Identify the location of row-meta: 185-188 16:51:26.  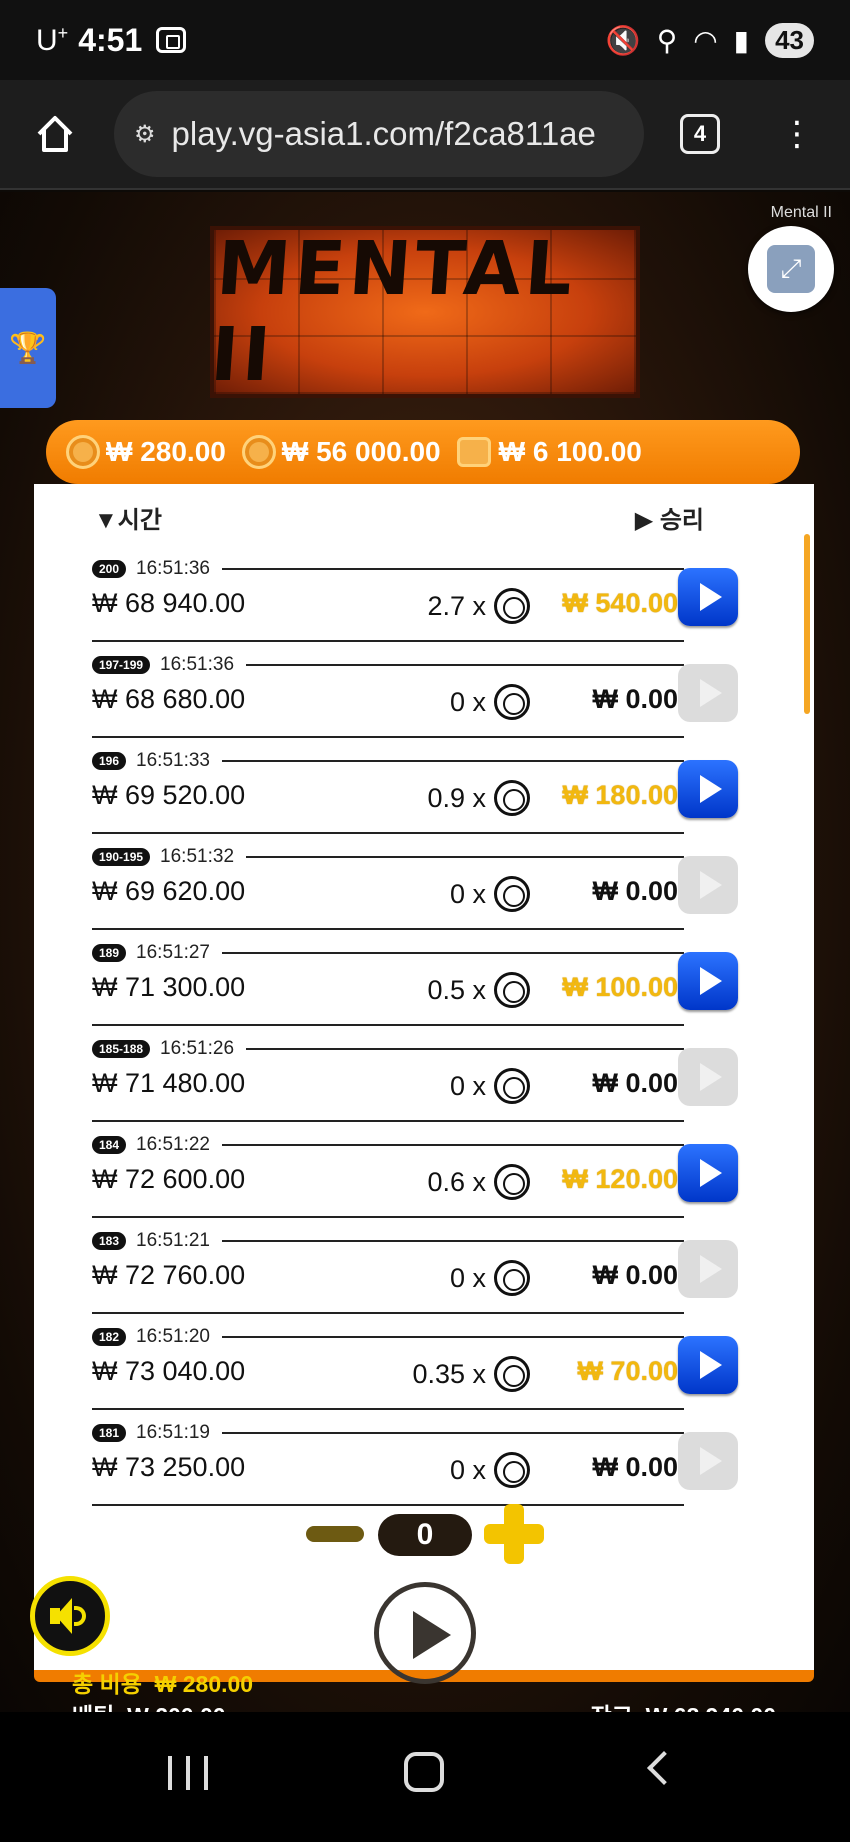
(388, 1049).